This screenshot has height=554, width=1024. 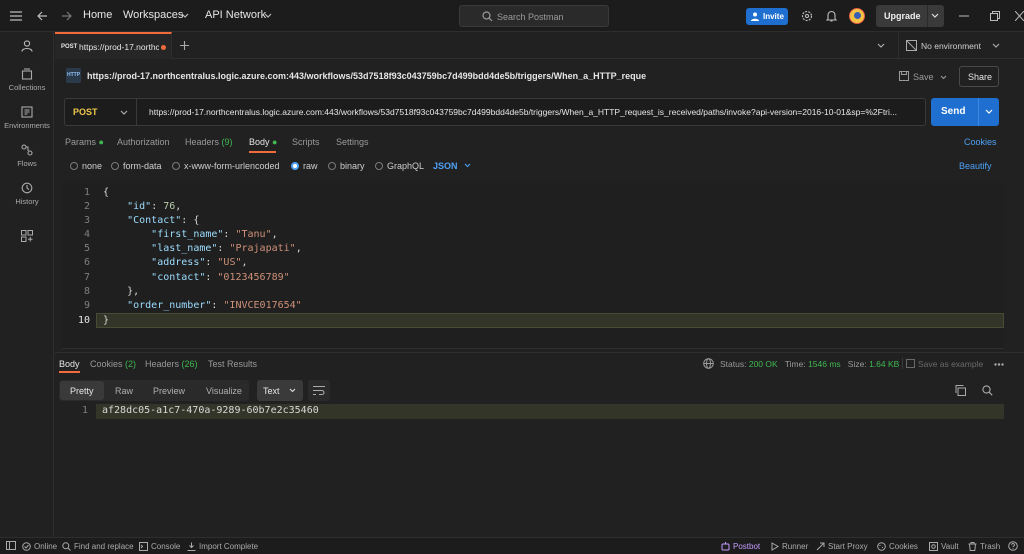 I want to click on runner-button: Runner, so click(x=789, y=546).